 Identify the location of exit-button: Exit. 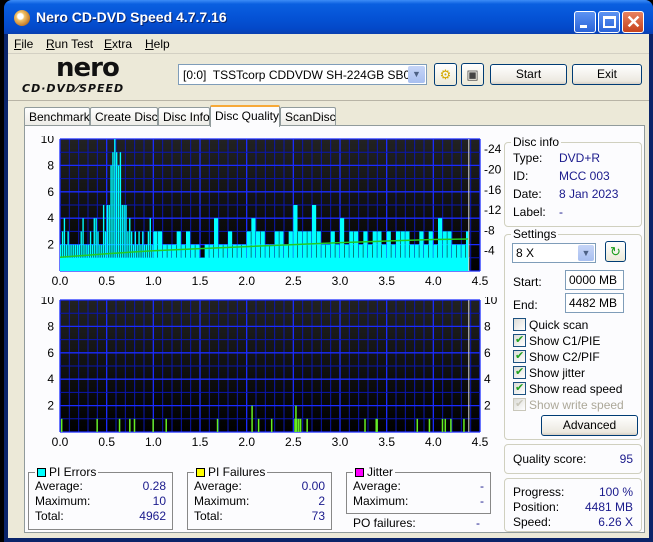
(607, 74).